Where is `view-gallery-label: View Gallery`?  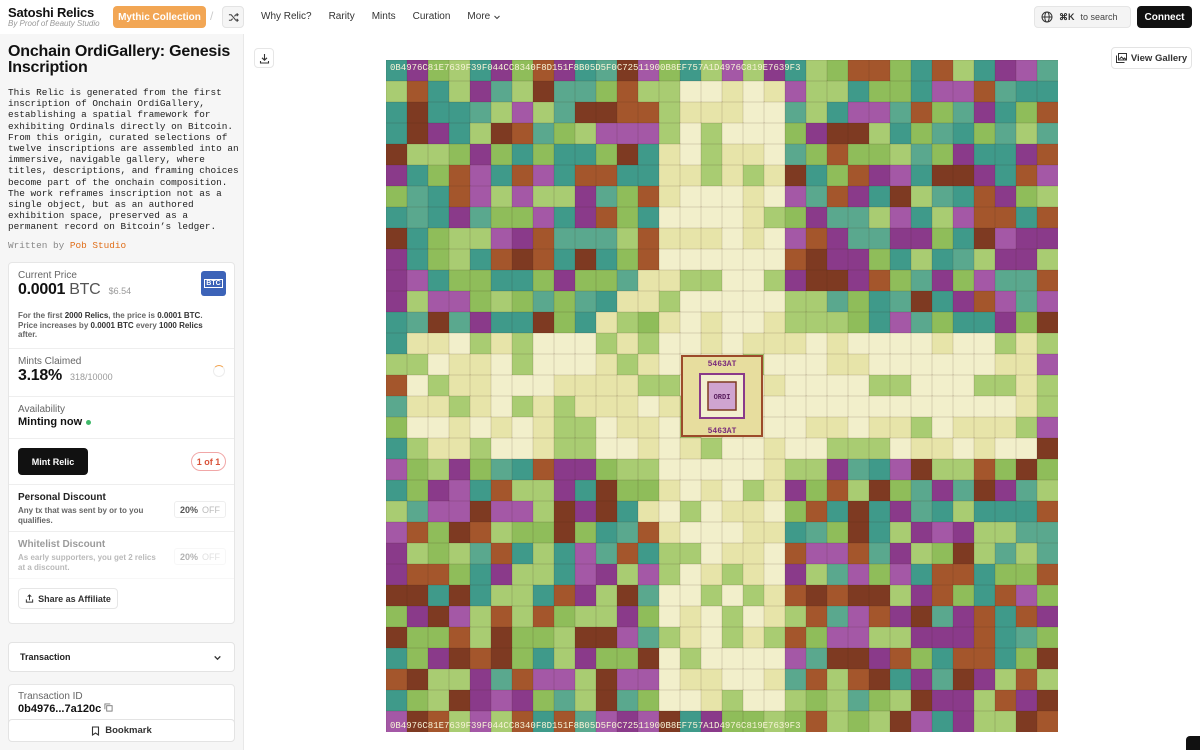 view-gallery-label: View Gallery is located at coordinates (1159, 58).